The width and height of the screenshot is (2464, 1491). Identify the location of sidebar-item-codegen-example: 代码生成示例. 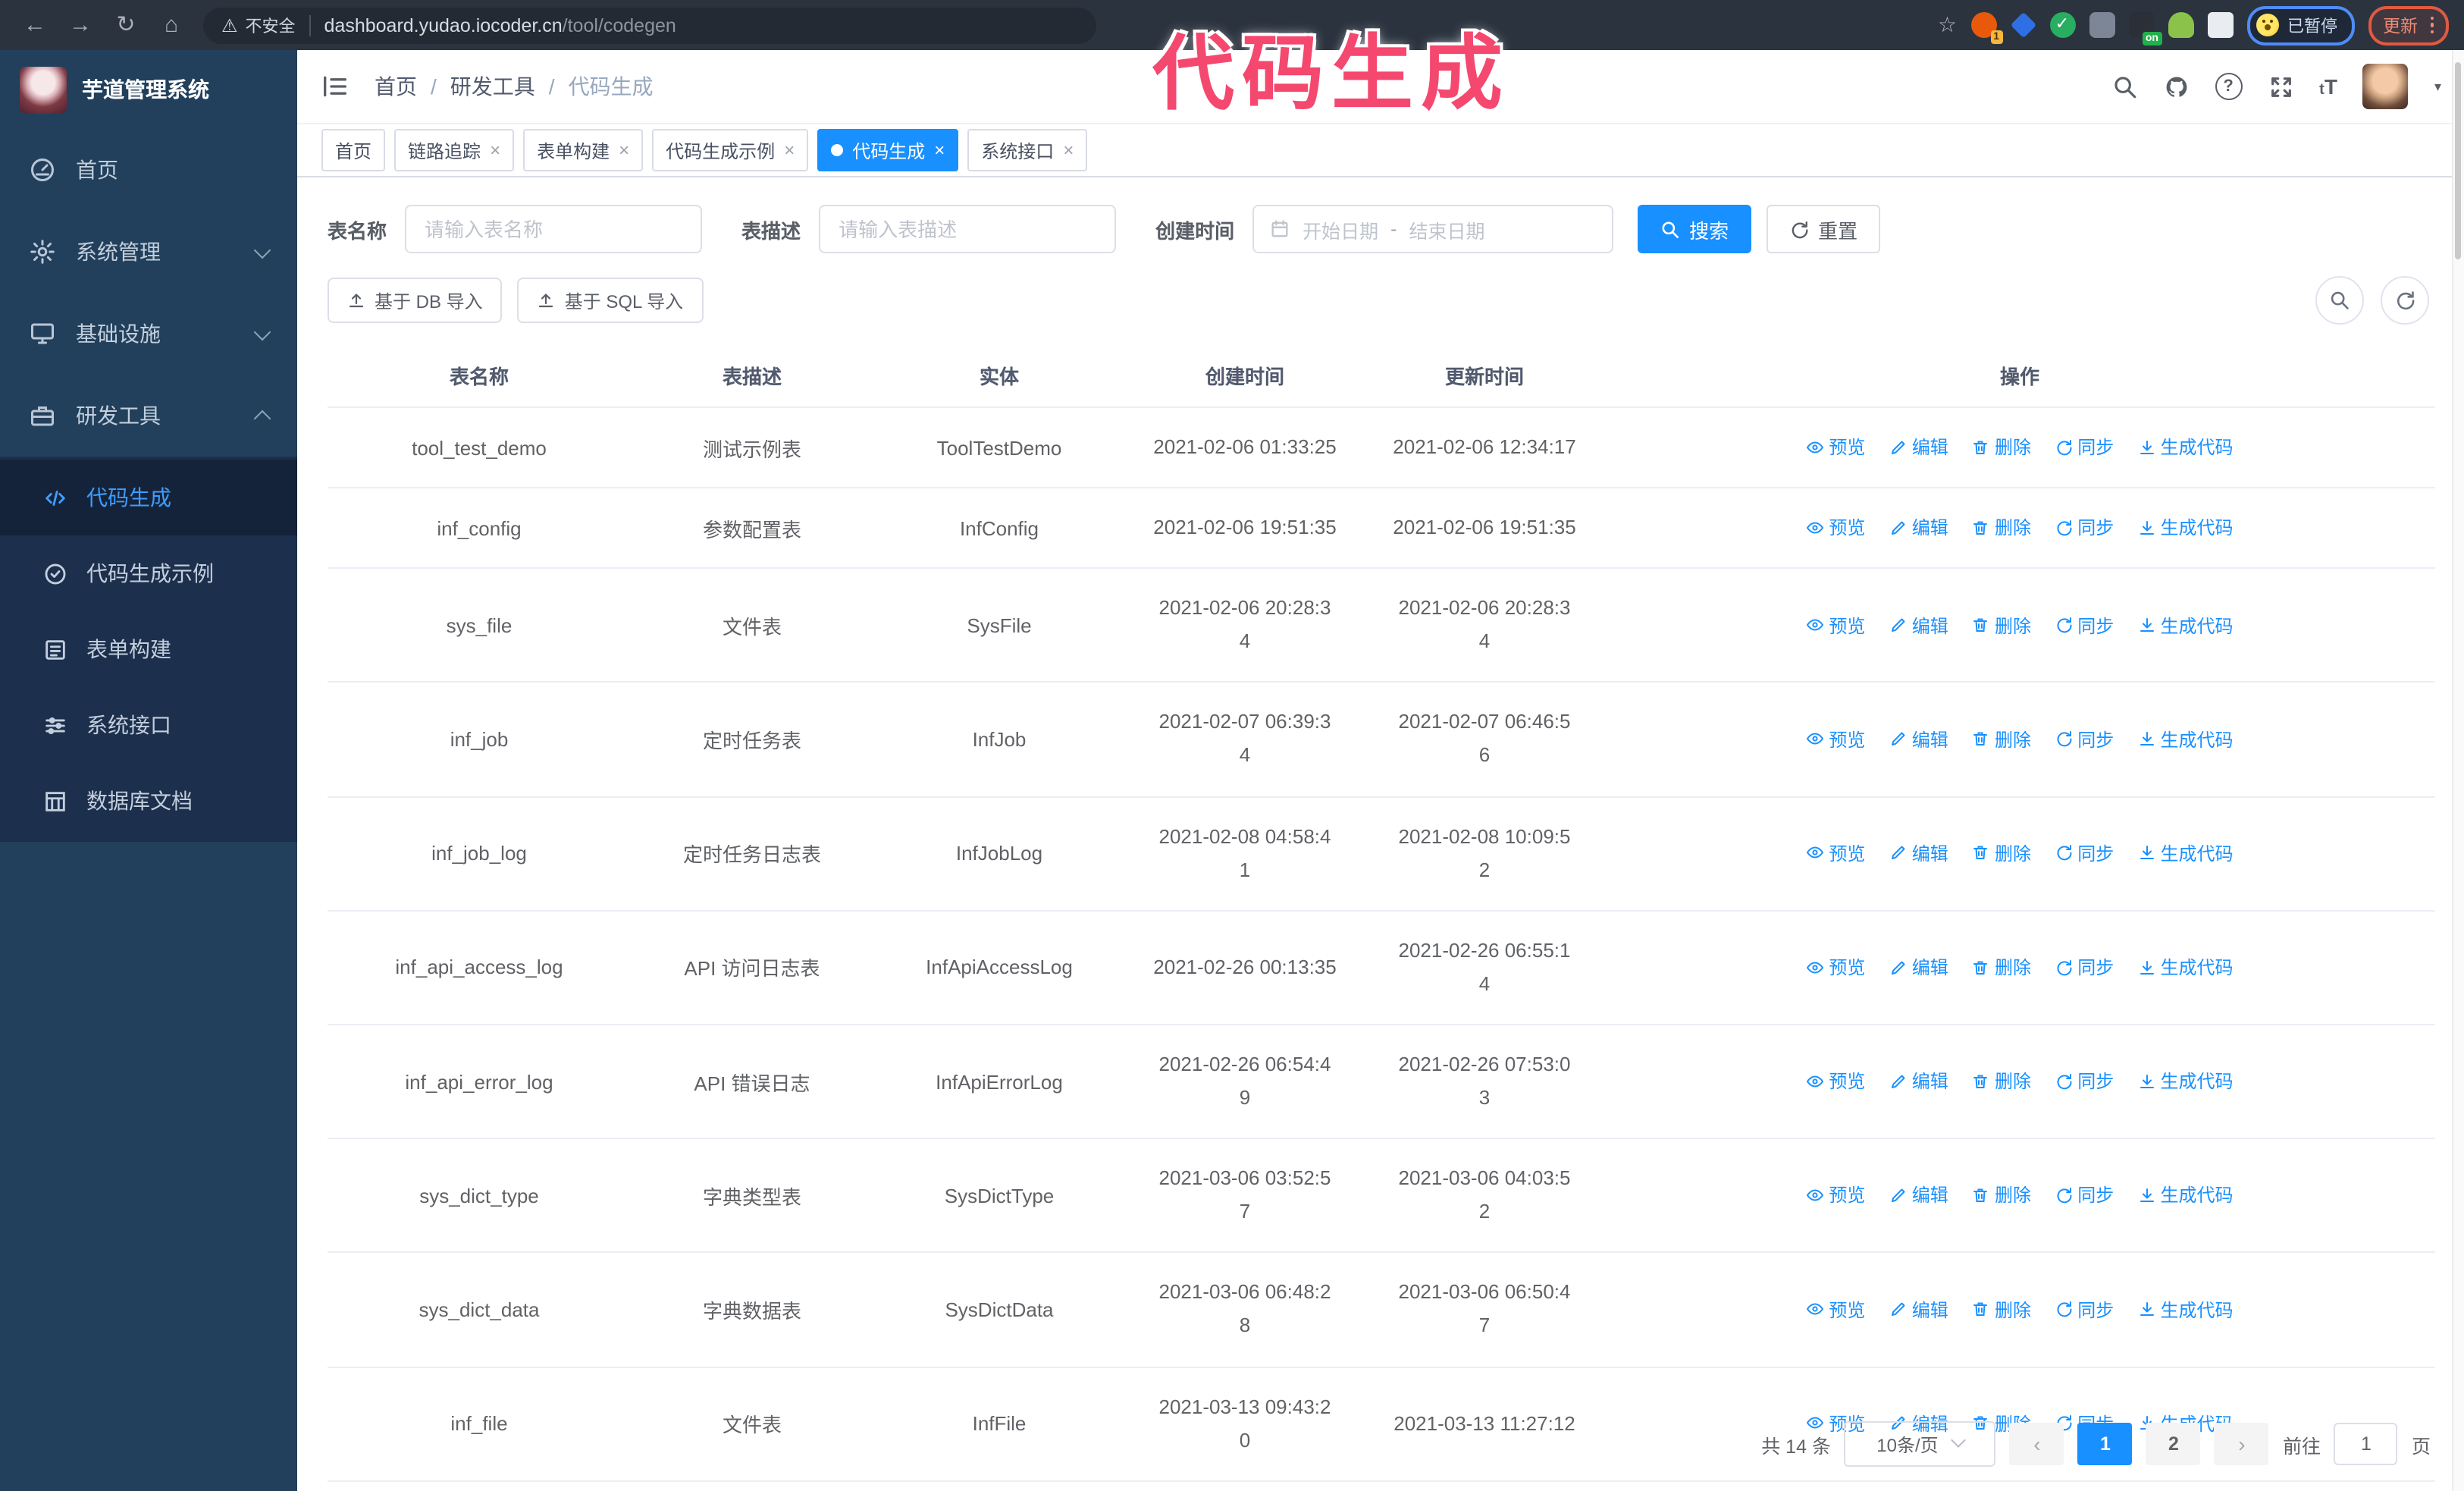
(148, 573).